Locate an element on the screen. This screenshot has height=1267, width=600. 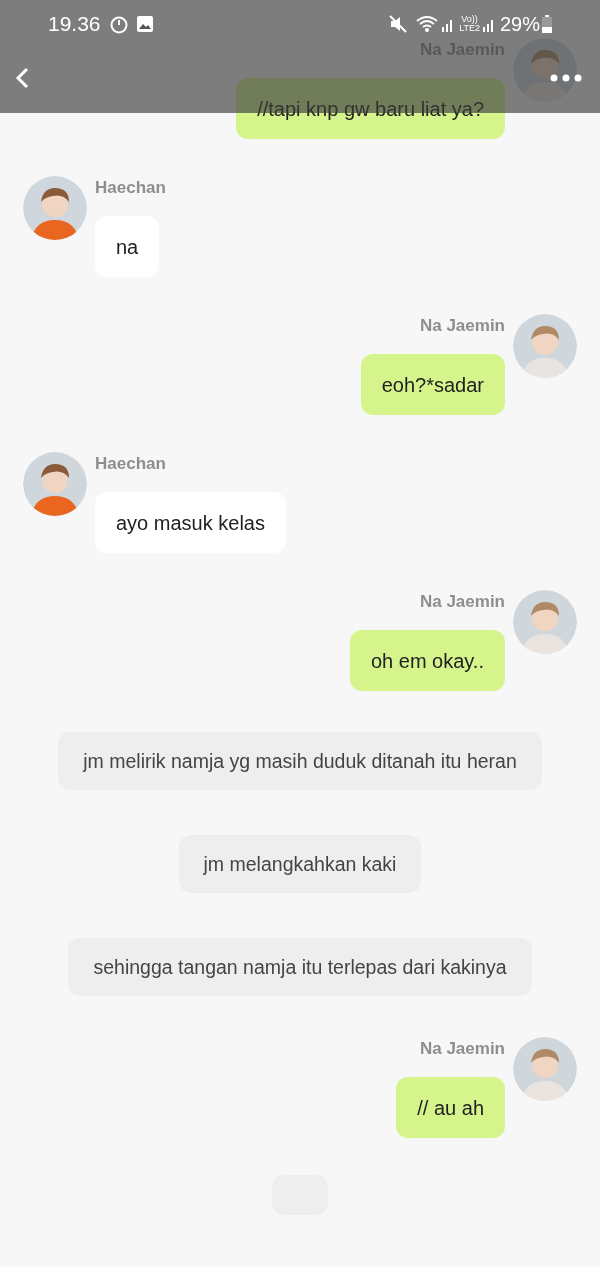
more-icon is located at coordinates (566, 78).